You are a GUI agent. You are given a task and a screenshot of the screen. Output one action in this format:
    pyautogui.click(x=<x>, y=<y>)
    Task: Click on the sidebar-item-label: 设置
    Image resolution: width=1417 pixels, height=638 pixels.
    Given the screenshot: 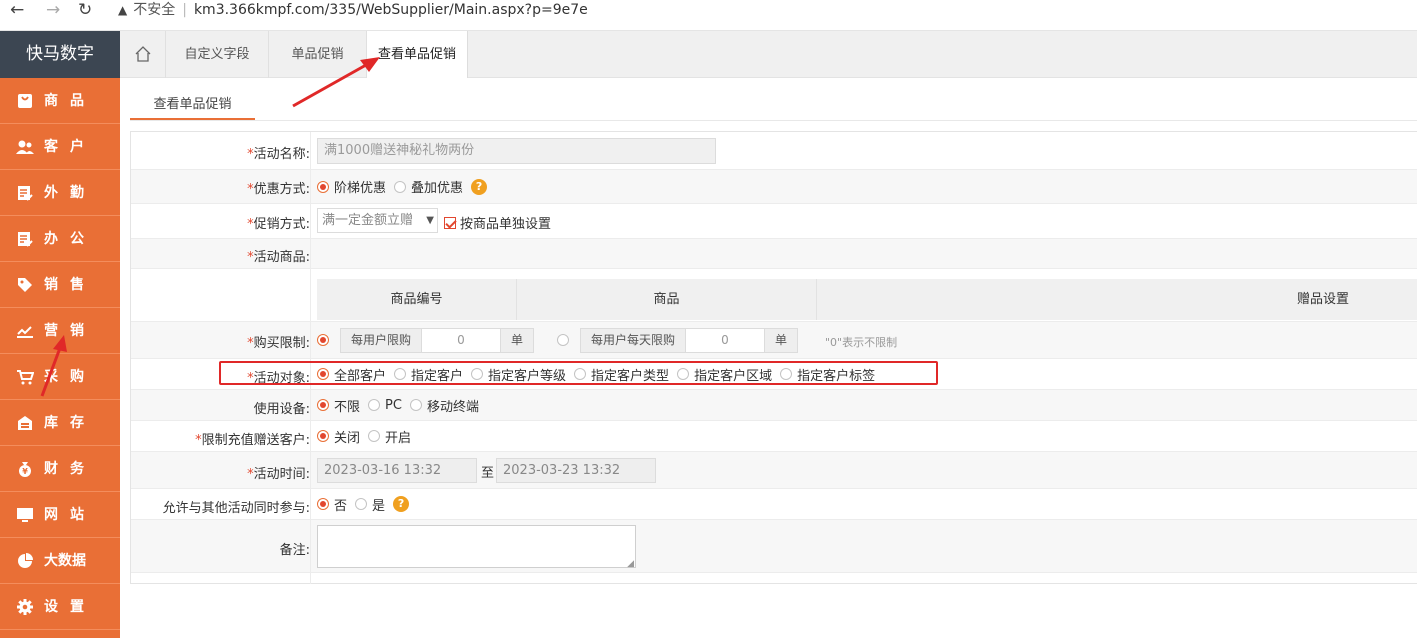 What is the action you would take?
    pyautogui.click(x=70, y=606)
    